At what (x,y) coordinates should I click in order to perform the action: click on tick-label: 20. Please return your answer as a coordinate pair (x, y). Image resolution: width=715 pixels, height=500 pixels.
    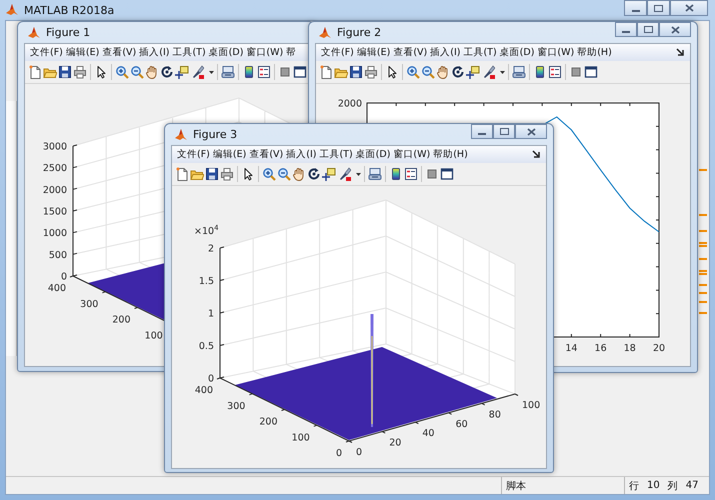
    Looking at the image, I should click on (395, 443).